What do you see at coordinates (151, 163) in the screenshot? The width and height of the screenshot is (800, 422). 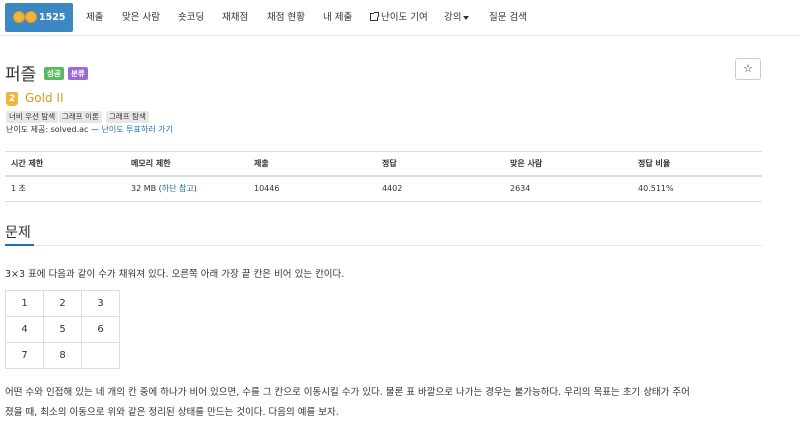 I see `stats-header: 메모리 제한` at bounding box center [151, 163].